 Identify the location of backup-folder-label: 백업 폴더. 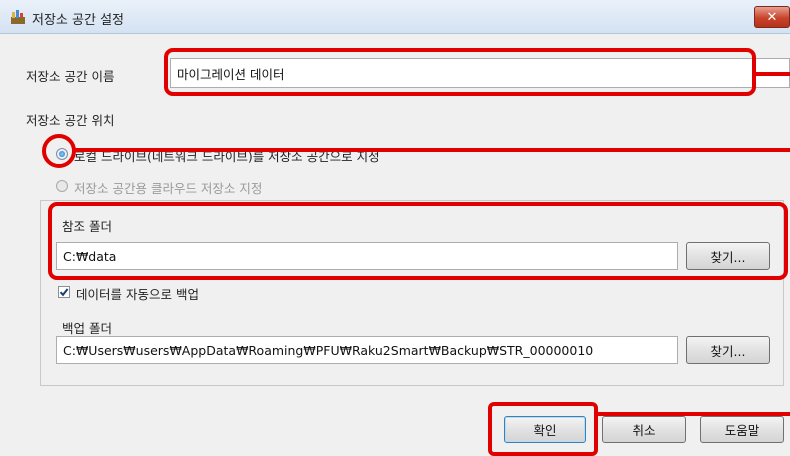
(87, 328).